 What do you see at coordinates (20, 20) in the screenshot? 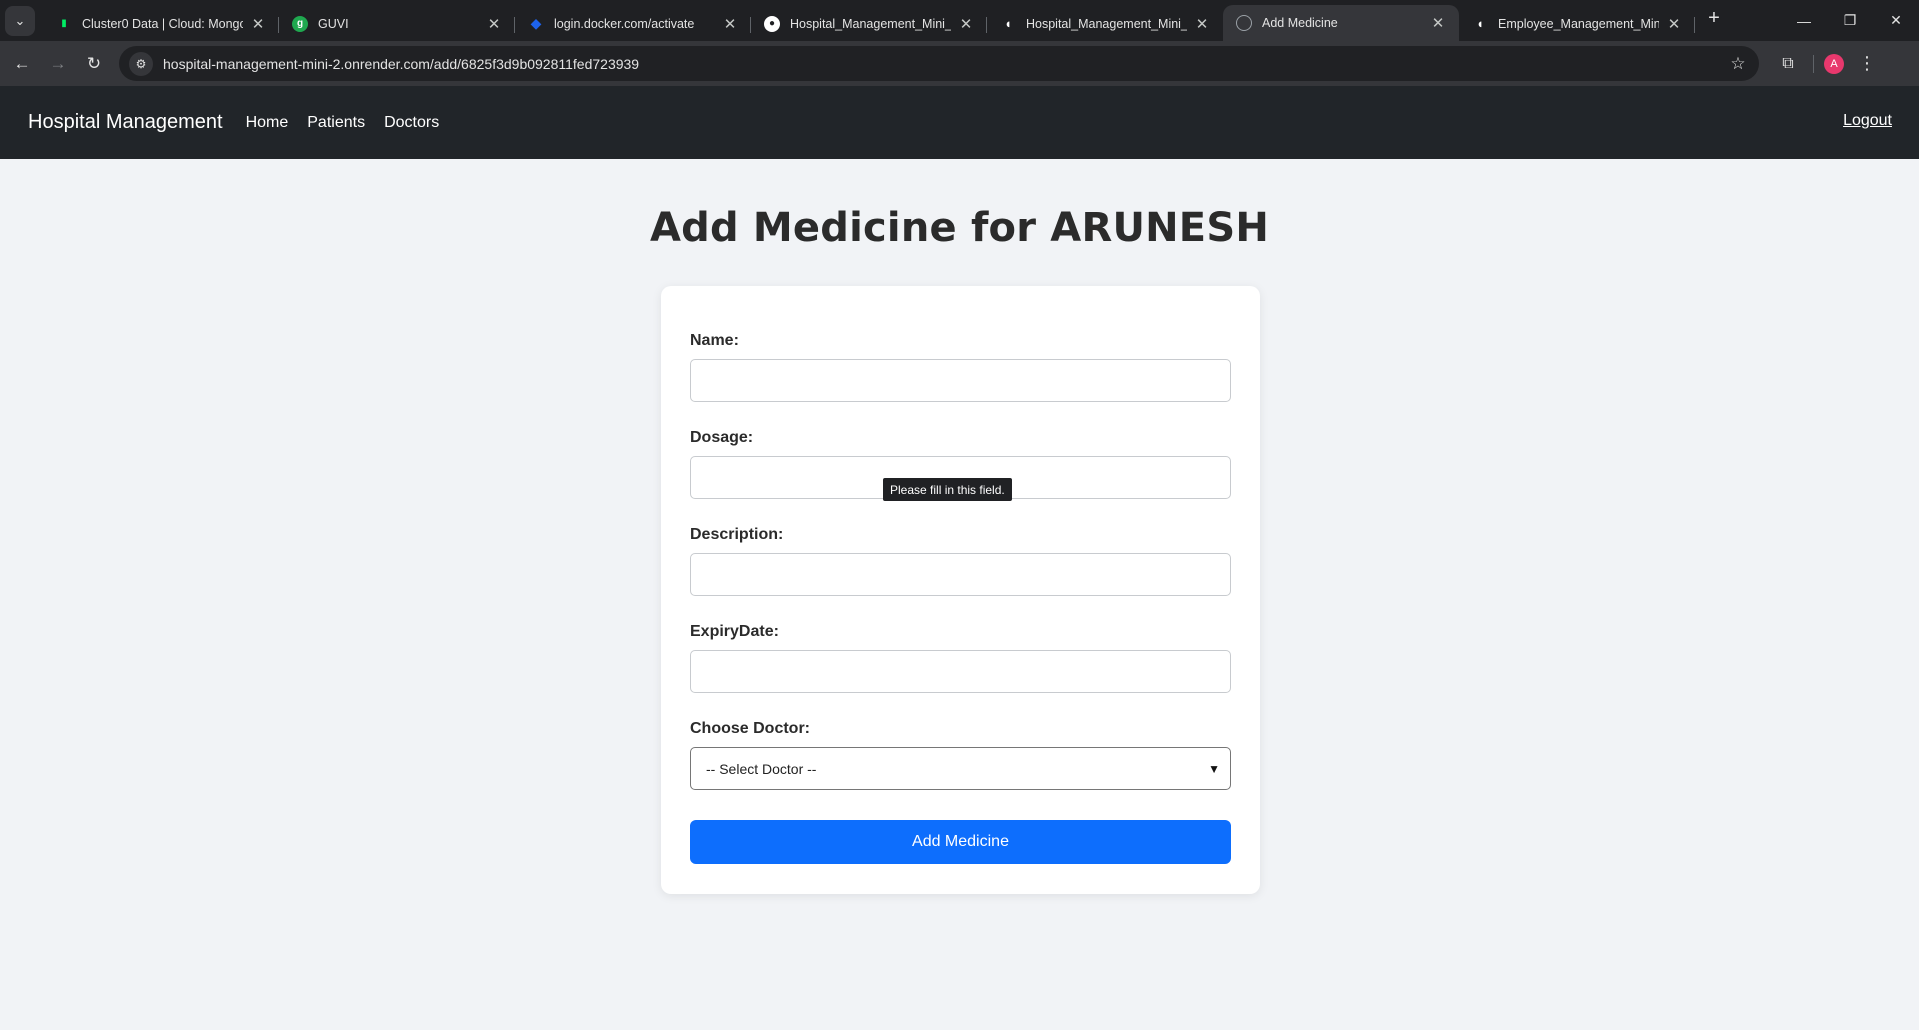
I see `tab-search-button: ⌄` at bounding box center [20, 20].